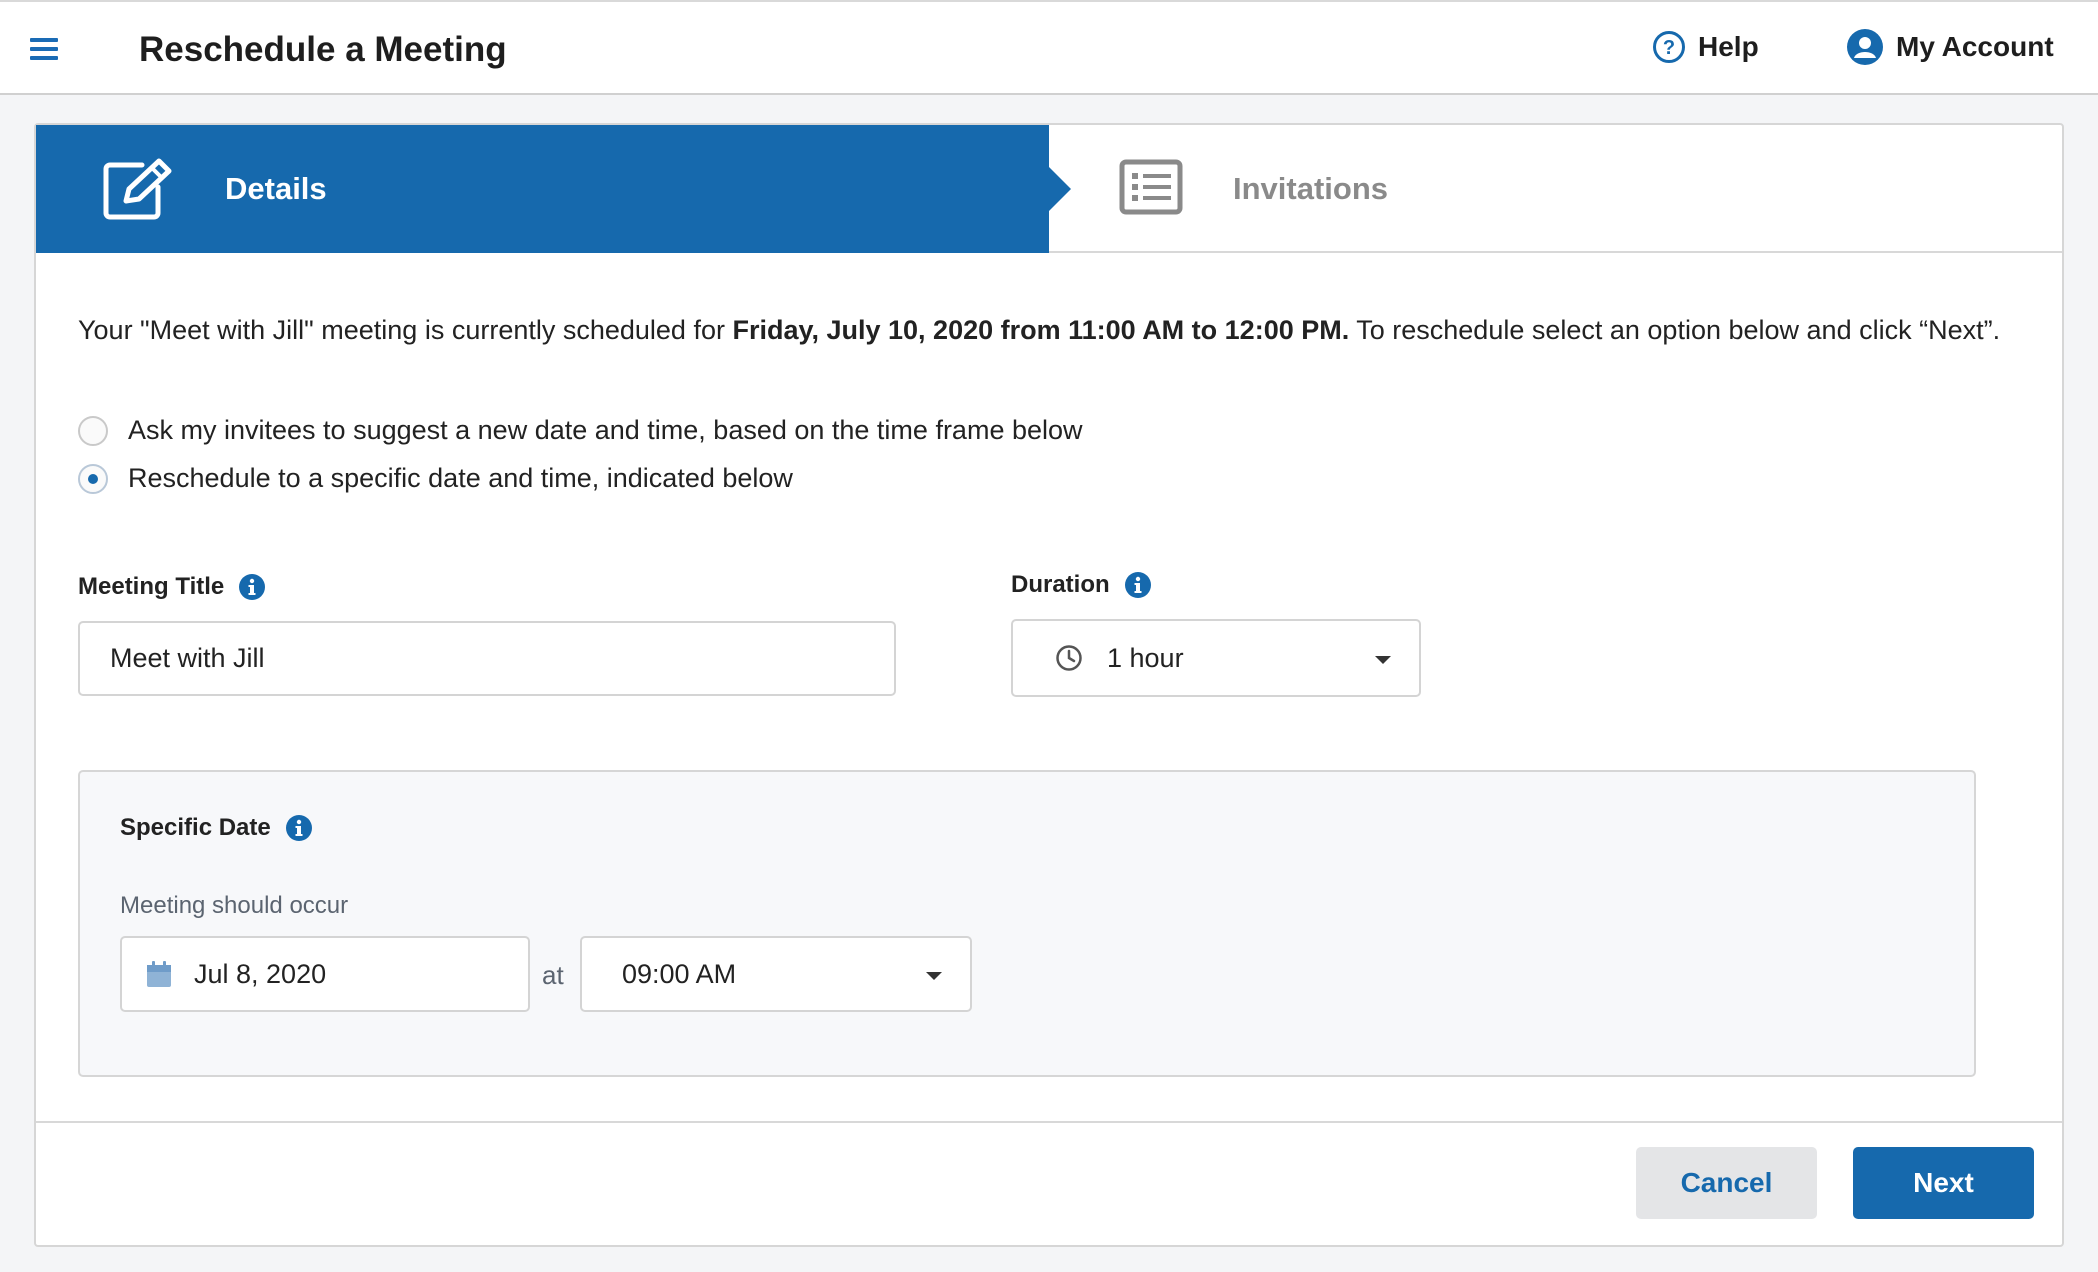 This screenshot has height=1272, width=2098. Describe the element at coordinates (1049, 47) in the screenshot. I see `top-bar: Reschedule a Meeting ? Help My Account` at that location.